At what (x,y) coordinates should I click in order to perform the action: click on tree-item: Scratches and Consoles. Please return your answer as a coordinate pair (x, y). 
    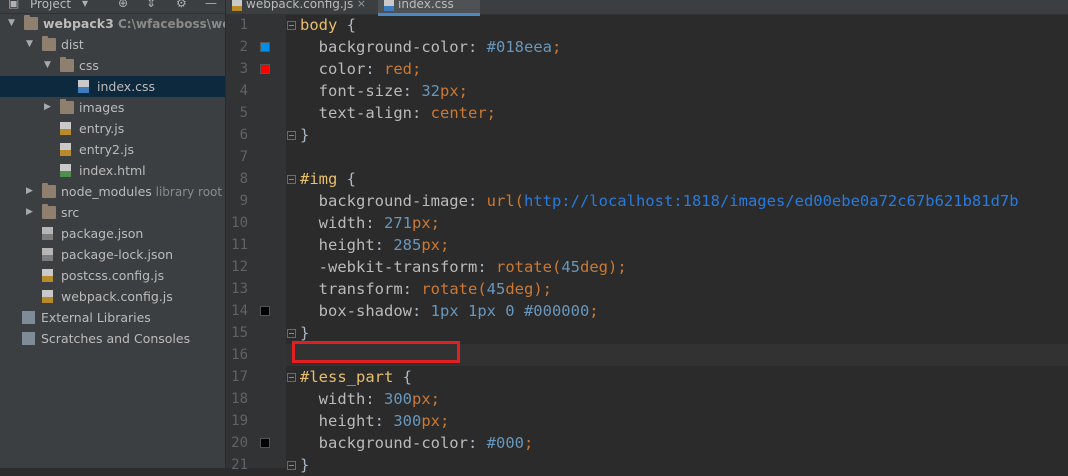
    Looking at the image, I should click on (112, 338).